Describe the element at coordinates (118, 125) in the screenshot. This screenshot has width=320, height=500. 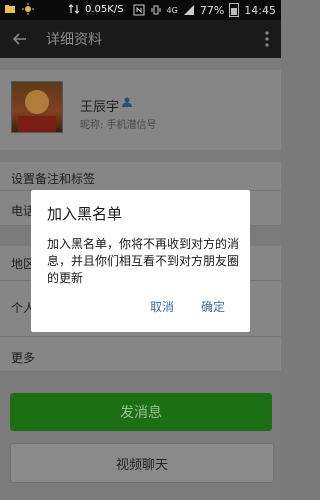
I see `profile-nickname: 昵称: 手机潜信号` at that location.